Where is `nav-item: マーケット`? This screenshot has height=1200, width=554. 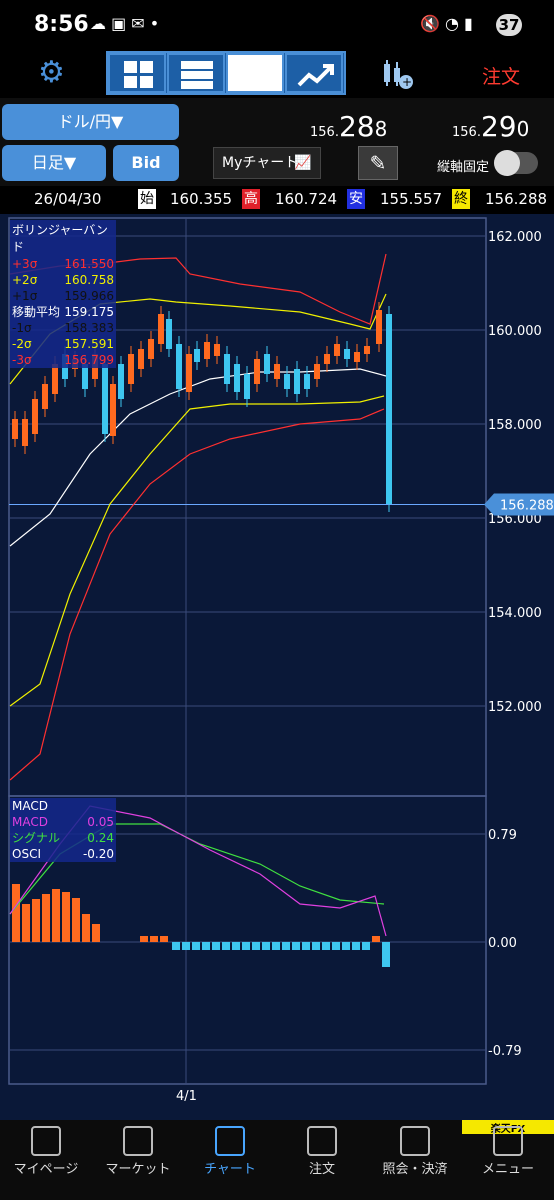
nav-item: マーケット is located at coordinates (138, 1167).